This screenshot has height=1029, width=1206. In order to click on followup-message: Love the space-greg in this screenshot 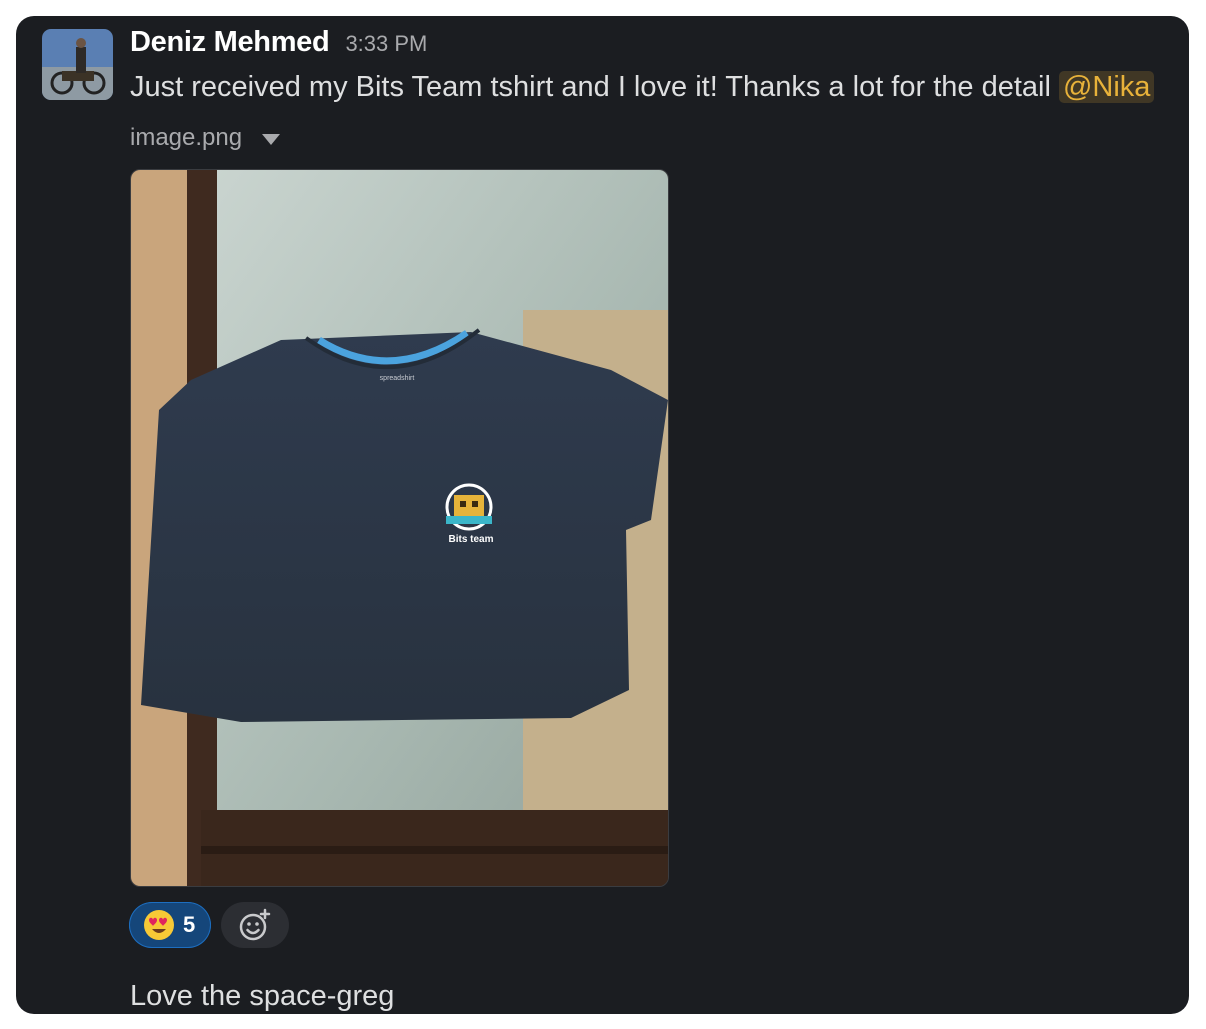, I will do `click(262, 996)`.